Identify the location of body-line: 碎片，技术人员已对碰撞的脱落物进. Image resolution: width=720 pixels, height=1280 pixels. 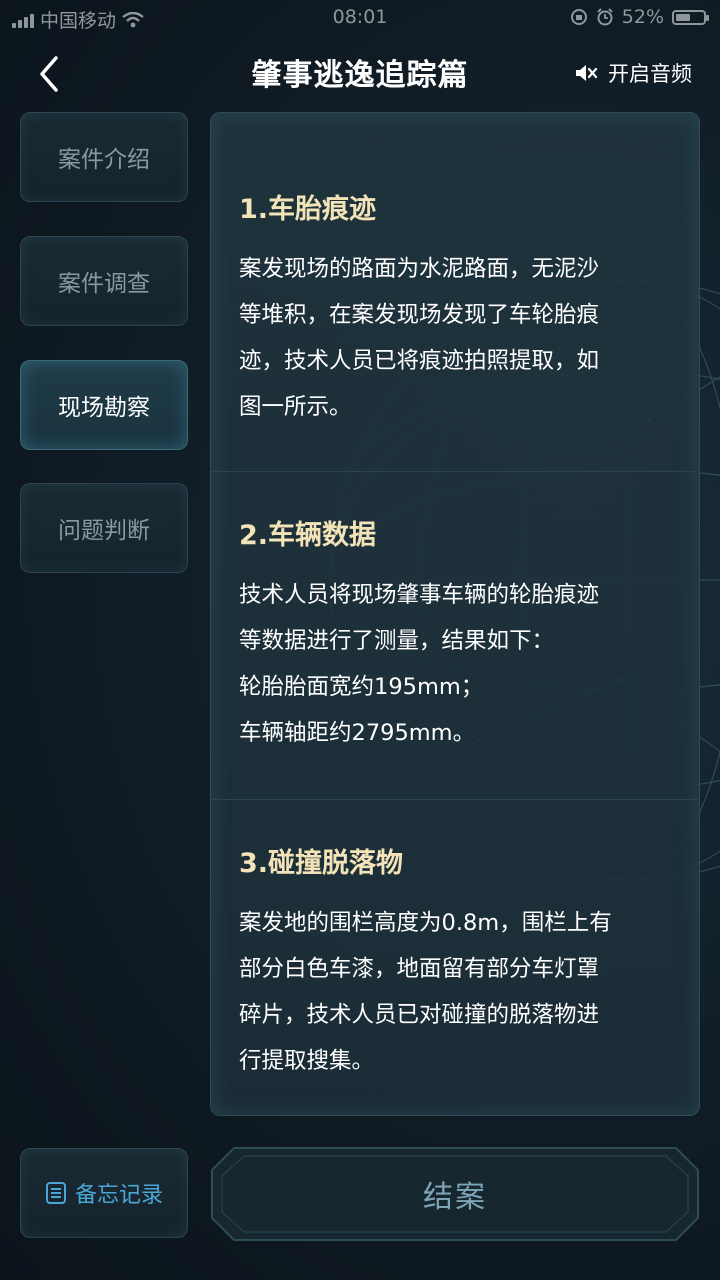
(419, 1015).